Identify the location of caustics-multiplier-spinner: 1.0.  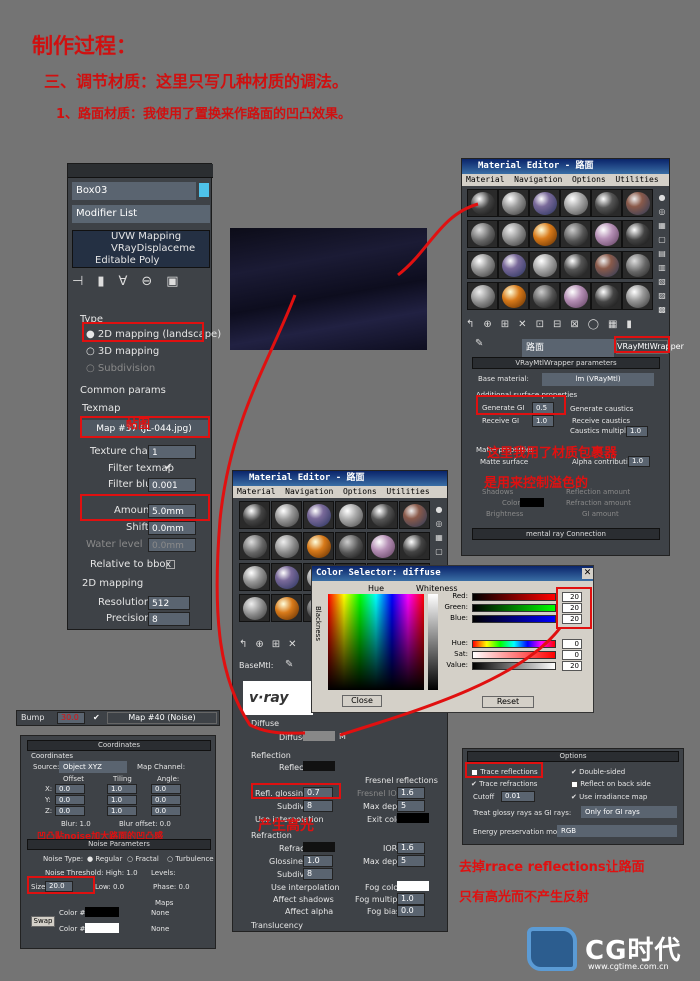
(637, 431).